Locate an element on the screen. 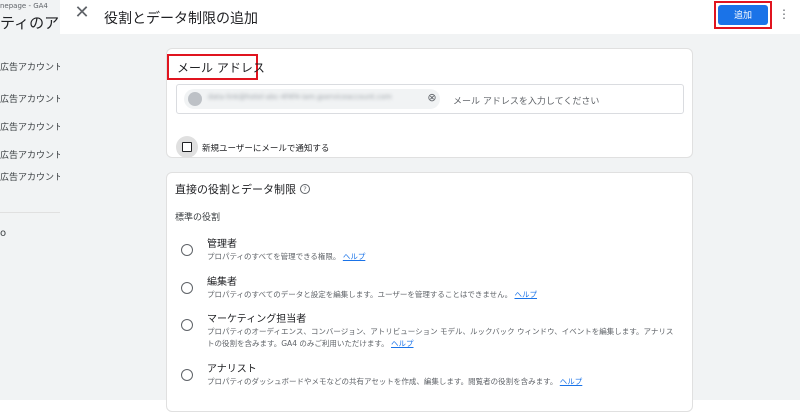 Image resolution: width=800 pixels, height=412 pixels. add-button-highlight: 追加 is located at coordinates (743, 15).